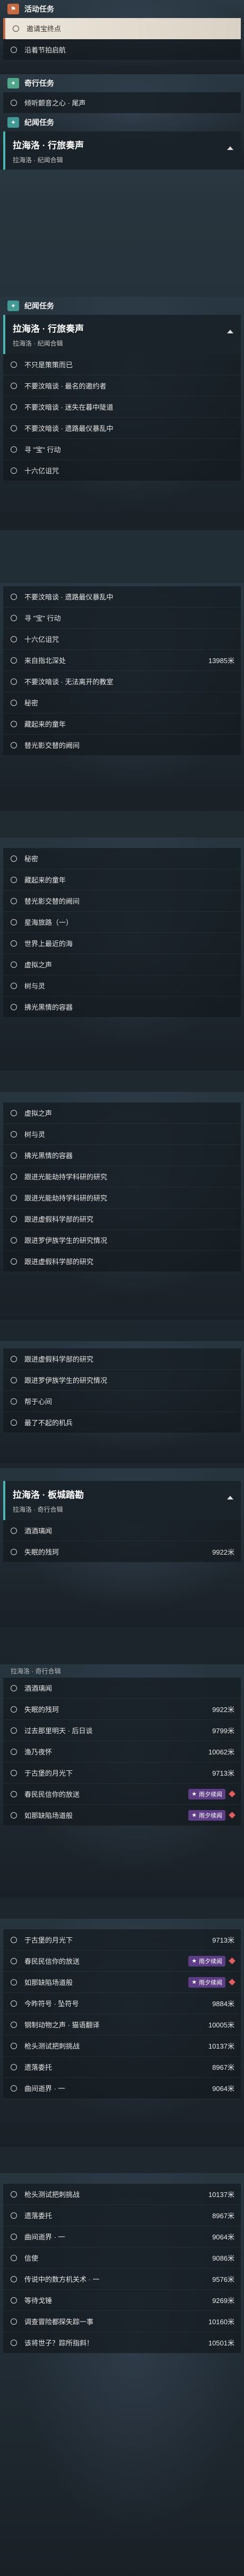 The height and width of the screenshot is (2576, 244). Describe the element at coordinates (42, 639) in the screenshot. I see `task-label: 十六亿诅咒` at that location.